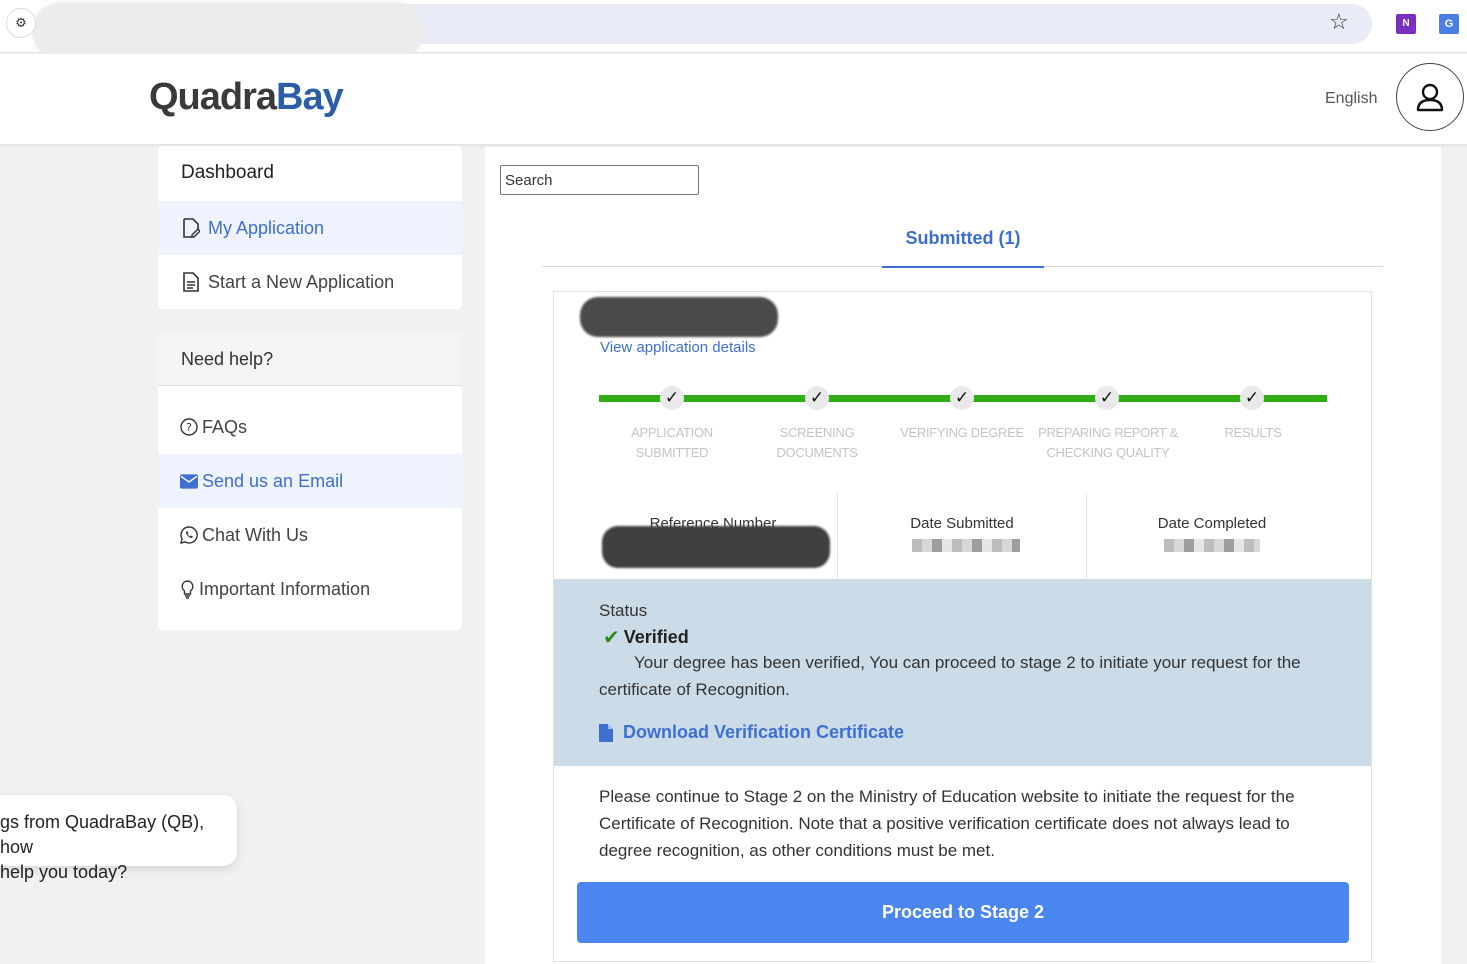  I want to click on step-label-line: DOCUMENTS, so click(817, 452).